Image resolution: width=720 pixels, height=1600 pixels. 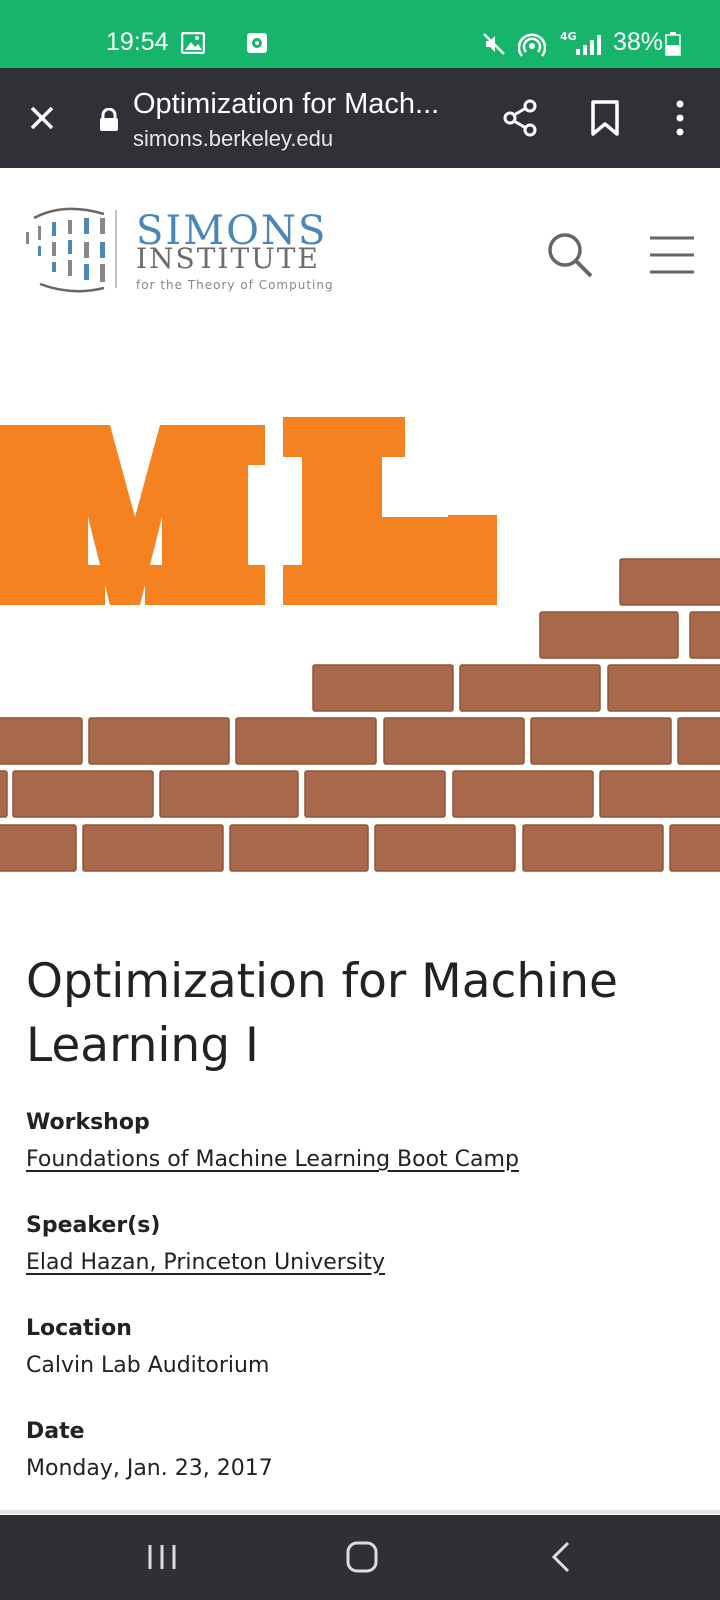 What do you see at coordinates (520, 118) in the screenshot?
I see `share-button` at bounding box center [520, 118].